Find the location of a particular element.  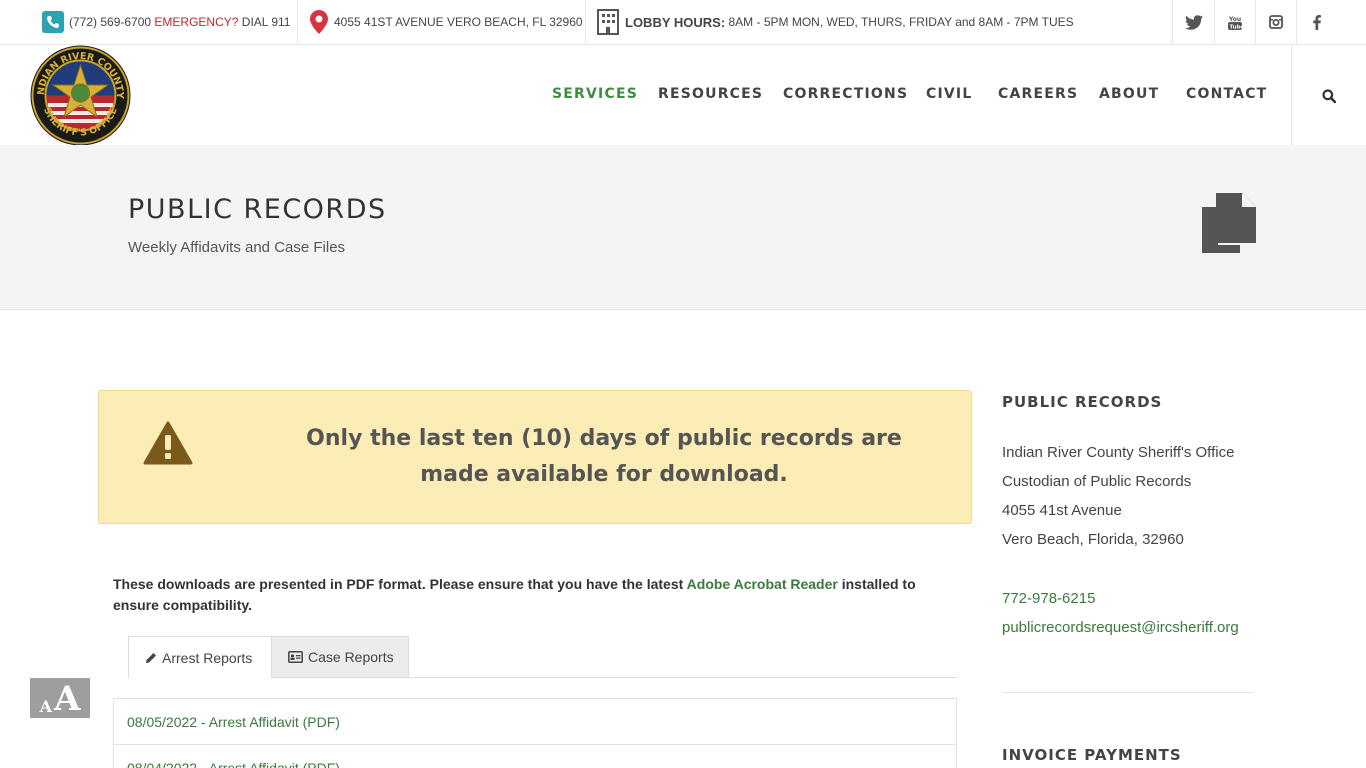

tab-case-reports: Case Reports is located at coordinates (340, 657).